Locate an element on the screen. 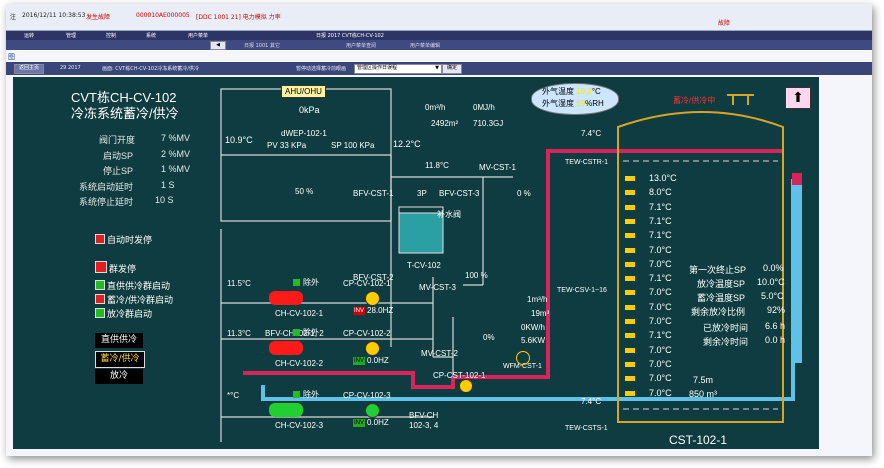 This screenshot has height=468, width=884. nav-daily-report: 日报 2017 CVT栋CH-CV-102 is located at coordinates (350, 35).